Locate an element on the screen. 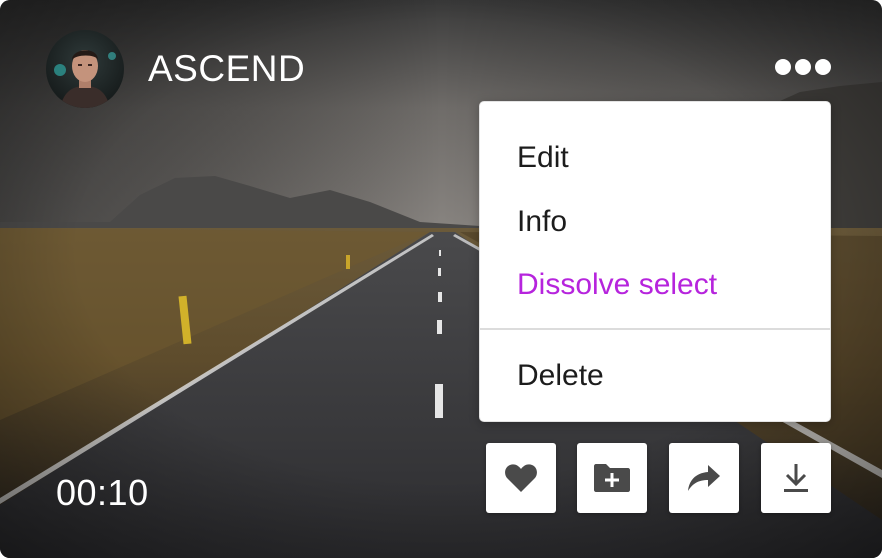  menu-item-edit: Edit is located at coordinates (543, 158).